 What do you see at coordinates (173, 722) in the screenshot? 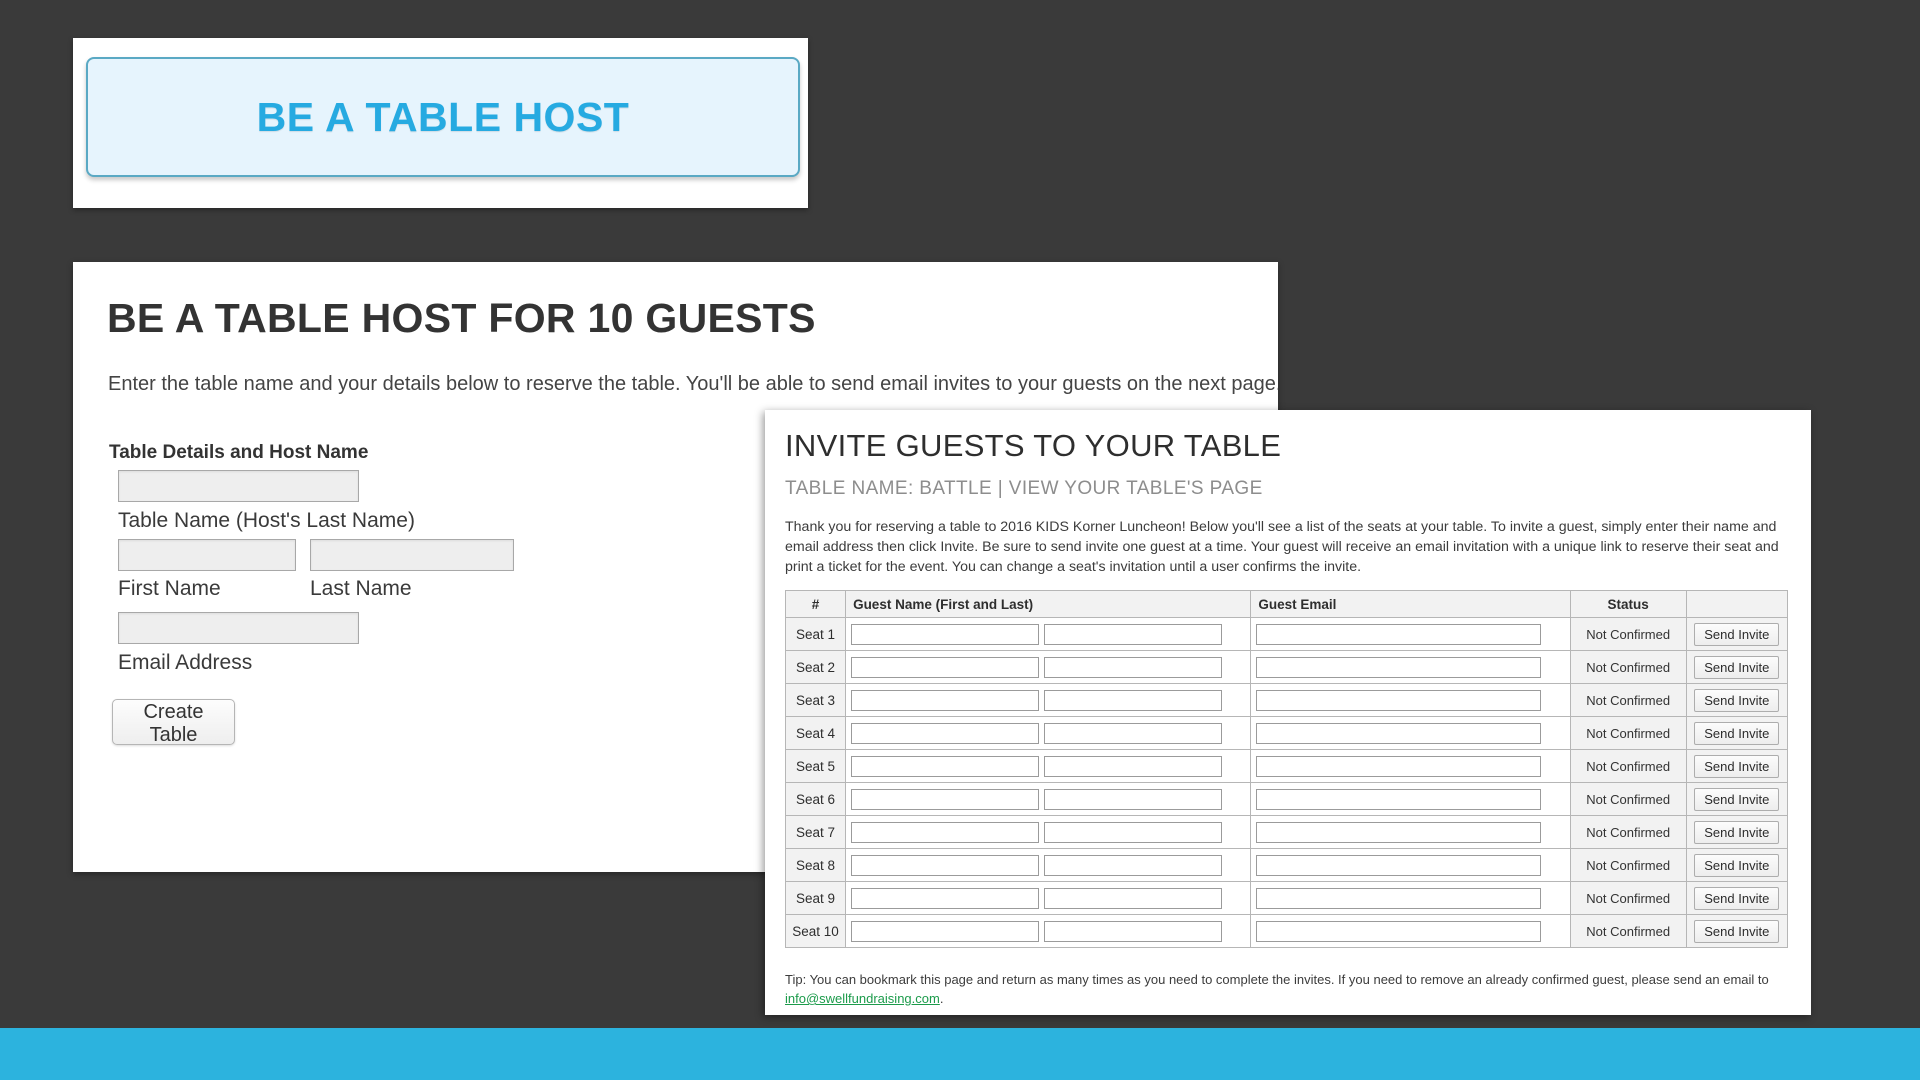
I see `create-table-button: Create Table` at bounding box center [173, 722].